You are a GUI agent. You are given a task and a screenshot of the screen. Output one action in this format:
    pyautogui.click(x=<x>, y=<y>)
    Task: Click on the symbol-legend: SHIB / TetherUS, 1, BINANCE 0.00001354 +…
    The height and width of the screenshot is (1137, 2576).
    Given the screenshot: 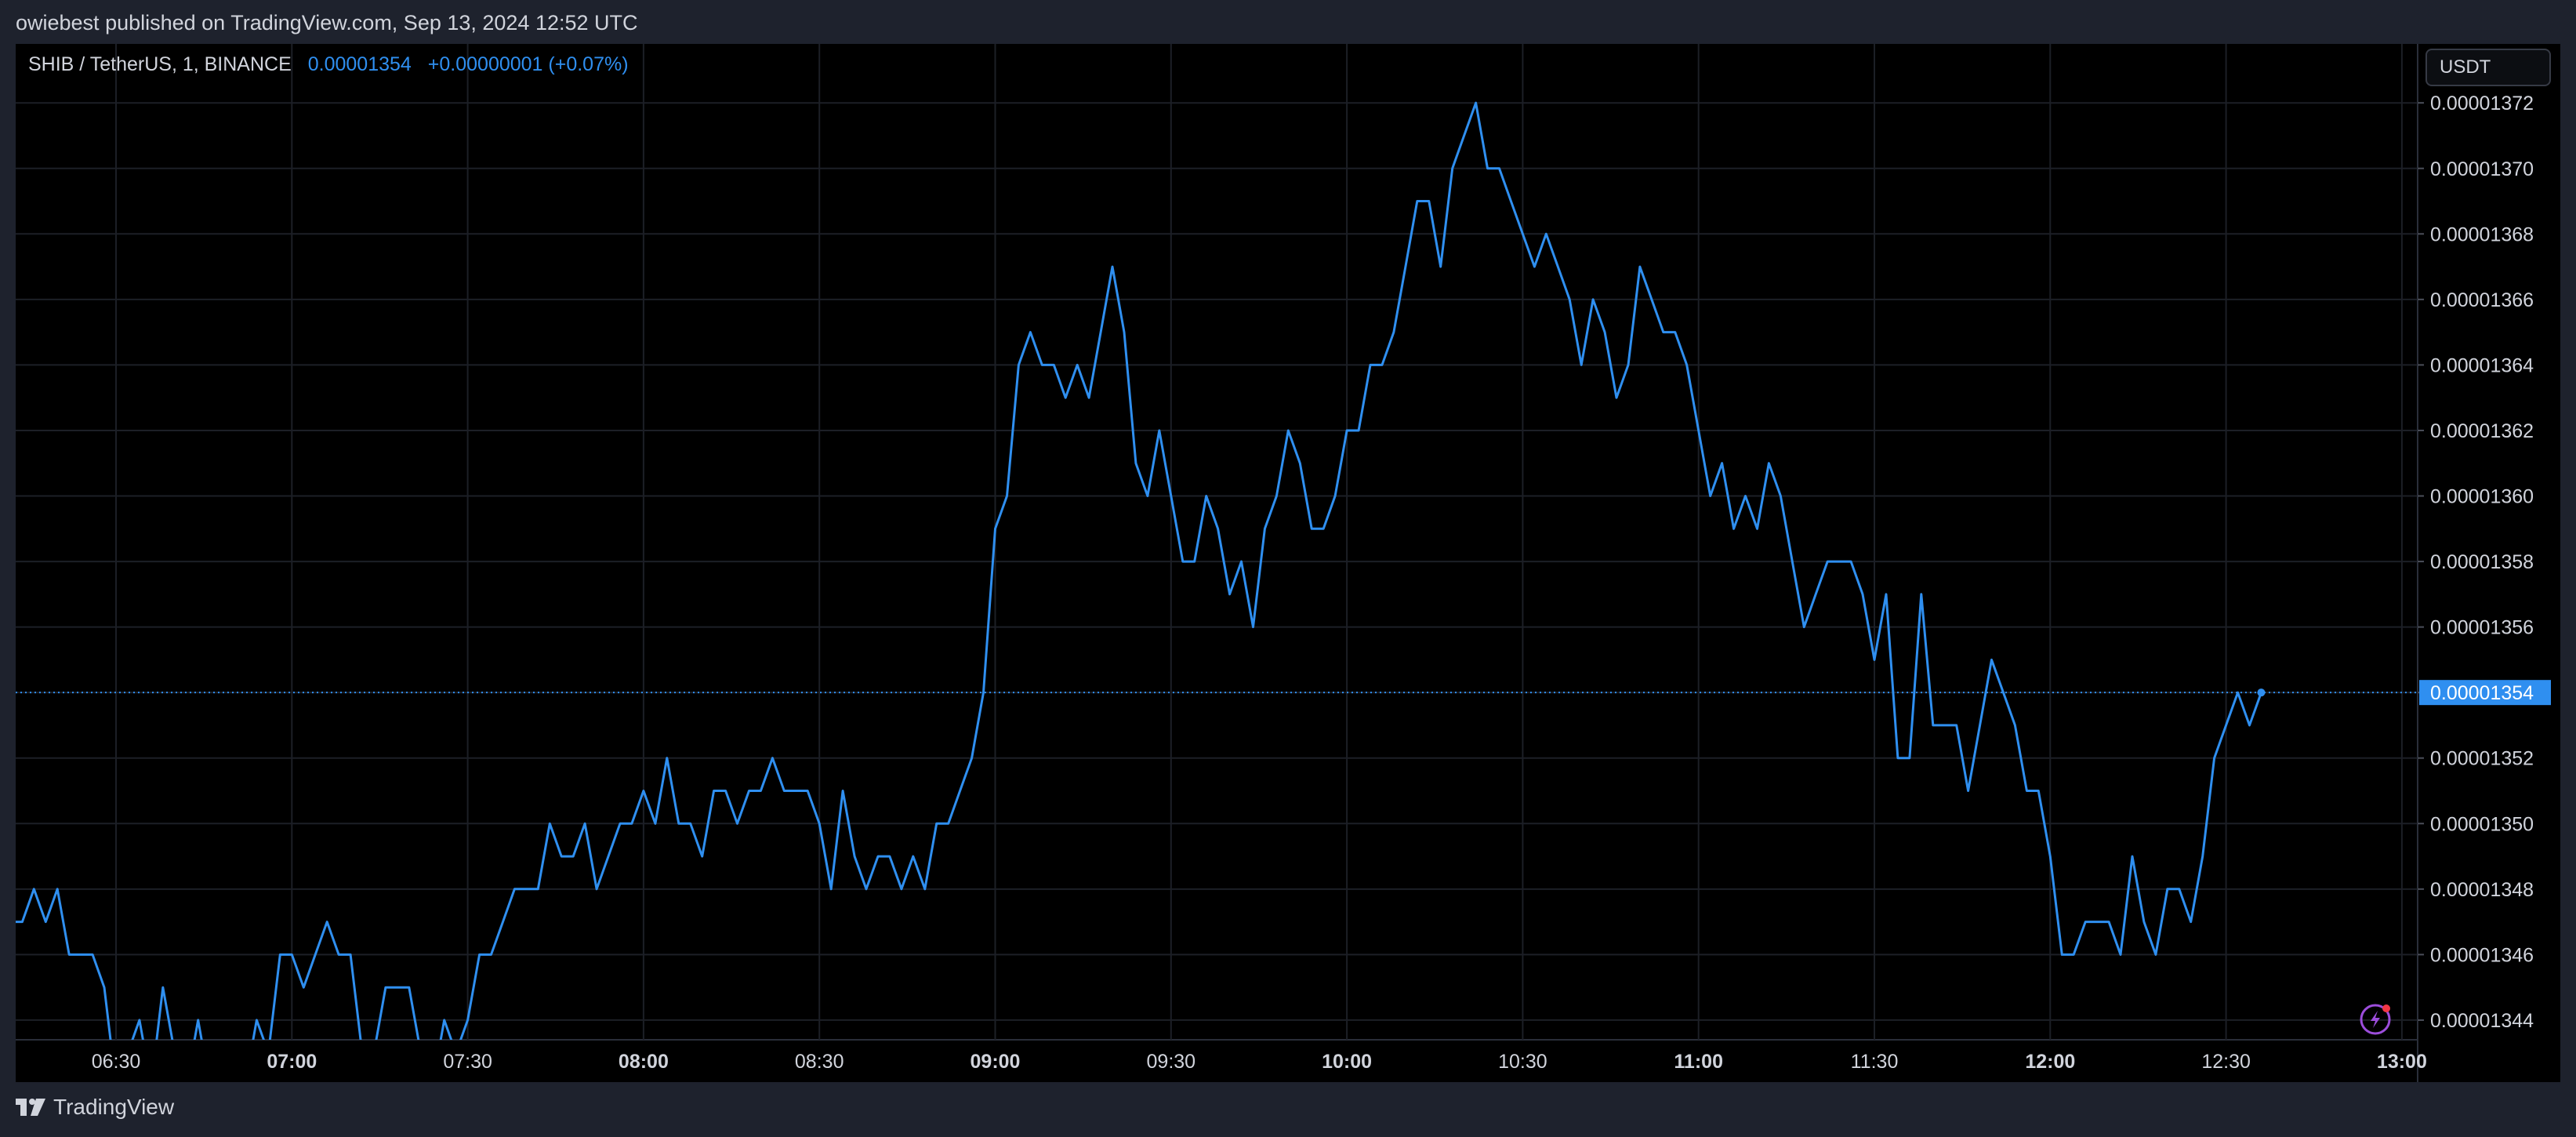 What is the action you would take?
    pyautogui.click(x=328, y=64)
    